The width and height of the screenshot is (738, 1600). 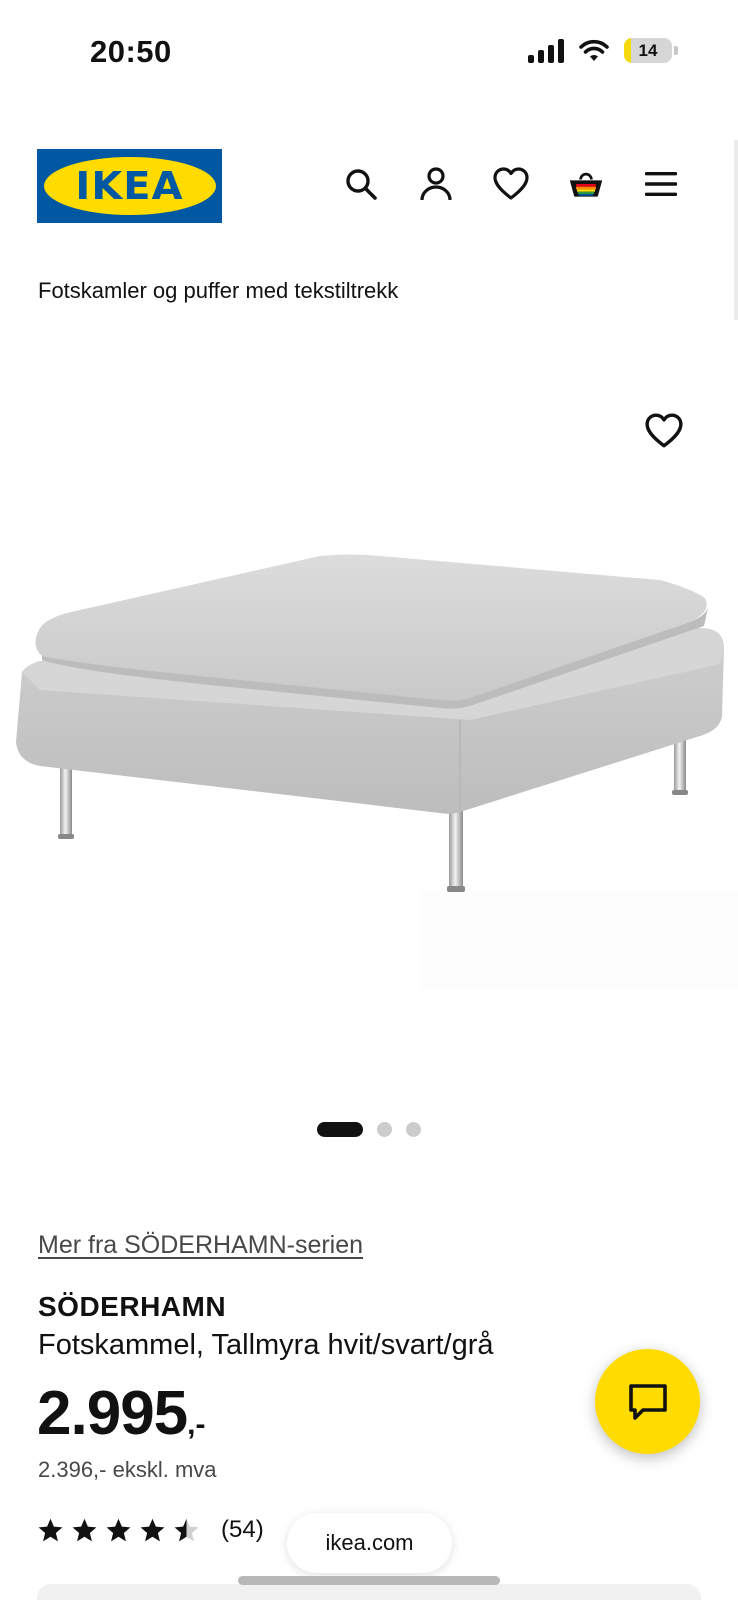 I want to click on battery-icon: 14, so click(x=651, y=50).